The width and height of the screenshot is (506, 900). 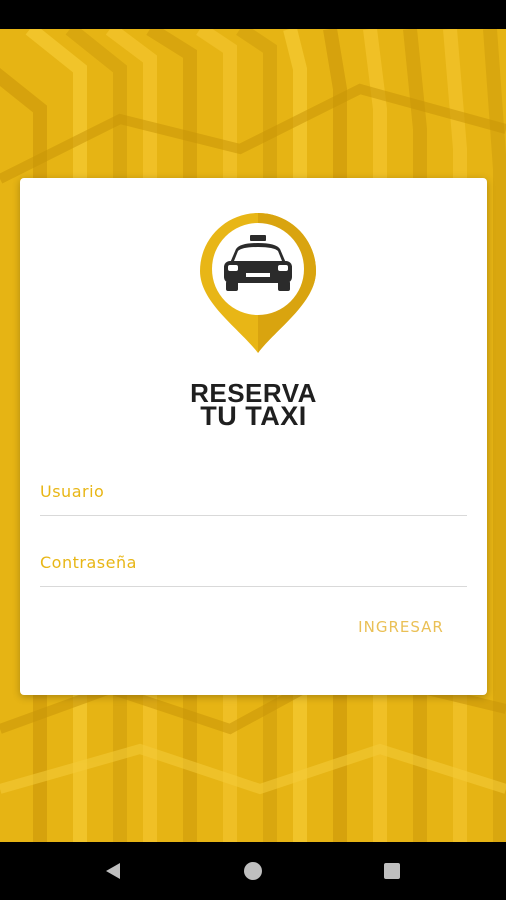 What do you see at coordinates (253, 566) in the screenshot?
I see `password-field: Contraseña` at bounding box center [253, 566].